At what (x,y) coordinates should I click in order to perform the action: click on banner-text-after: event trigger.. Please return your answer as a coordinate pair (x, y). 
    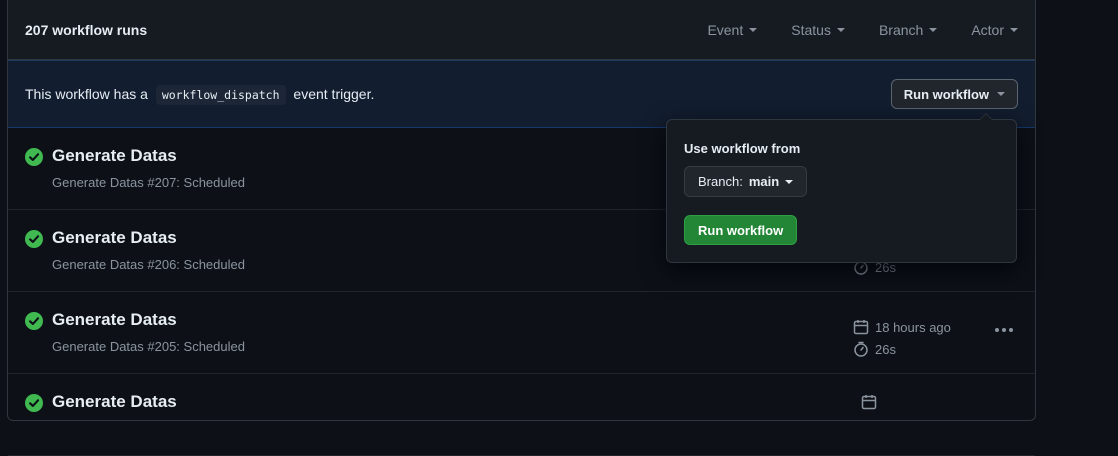
    Looking at the image, I should click on (334, 94).